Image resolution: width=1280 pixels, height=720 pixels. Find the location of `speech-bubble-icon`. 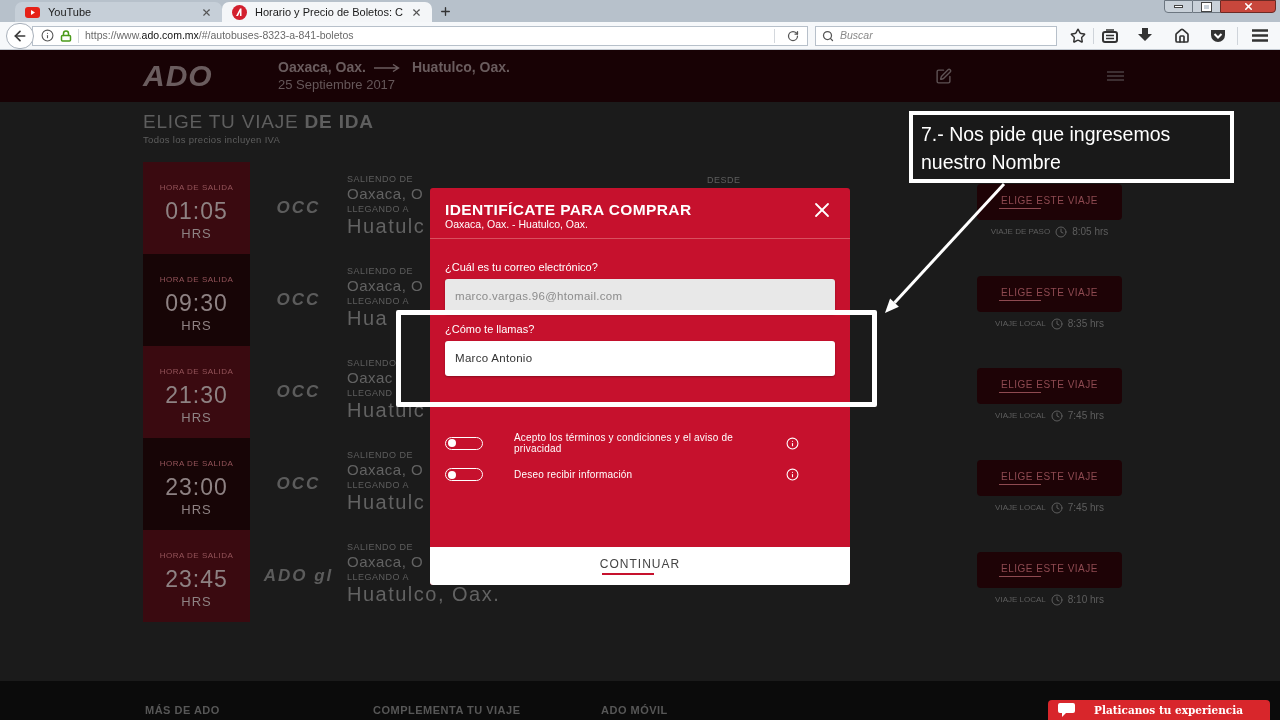

speech-bubble-icon is located at coordinates (1066, 710).